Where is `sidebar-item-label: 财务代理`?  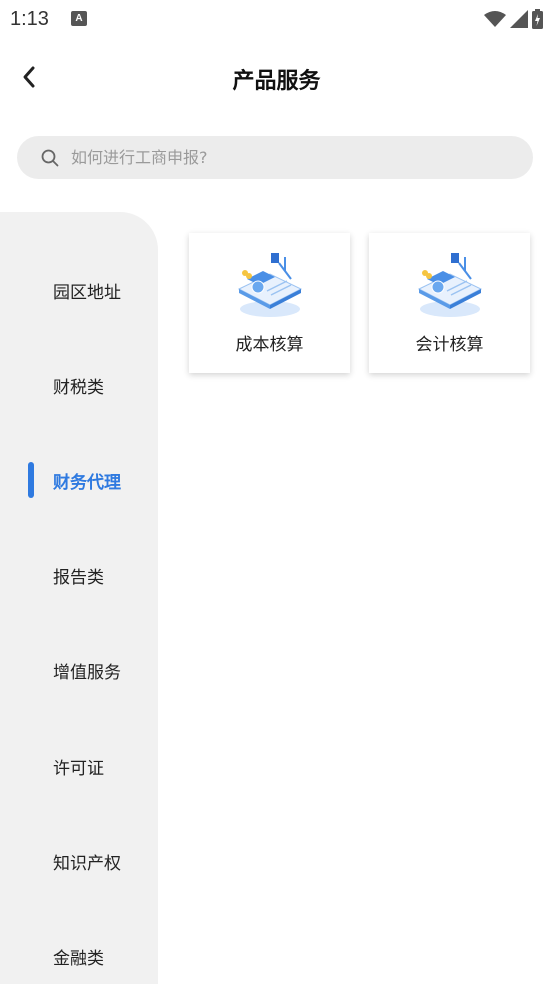
sidebar-item-label: 财务代理 is located at coordinates (87, 482).